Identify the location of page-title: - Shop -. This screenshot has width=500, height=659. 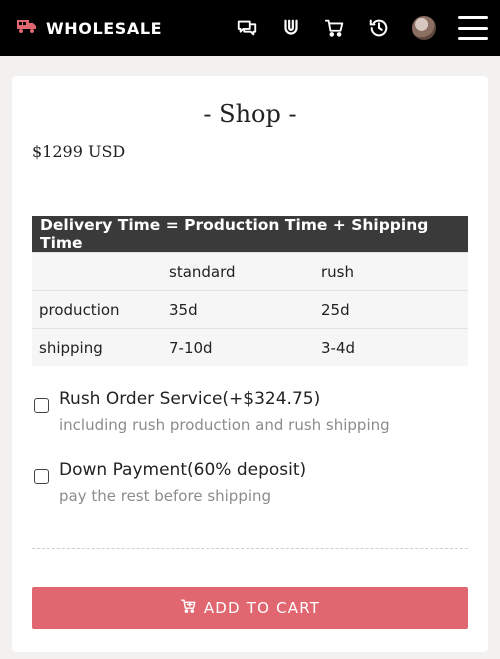
(250, 114).